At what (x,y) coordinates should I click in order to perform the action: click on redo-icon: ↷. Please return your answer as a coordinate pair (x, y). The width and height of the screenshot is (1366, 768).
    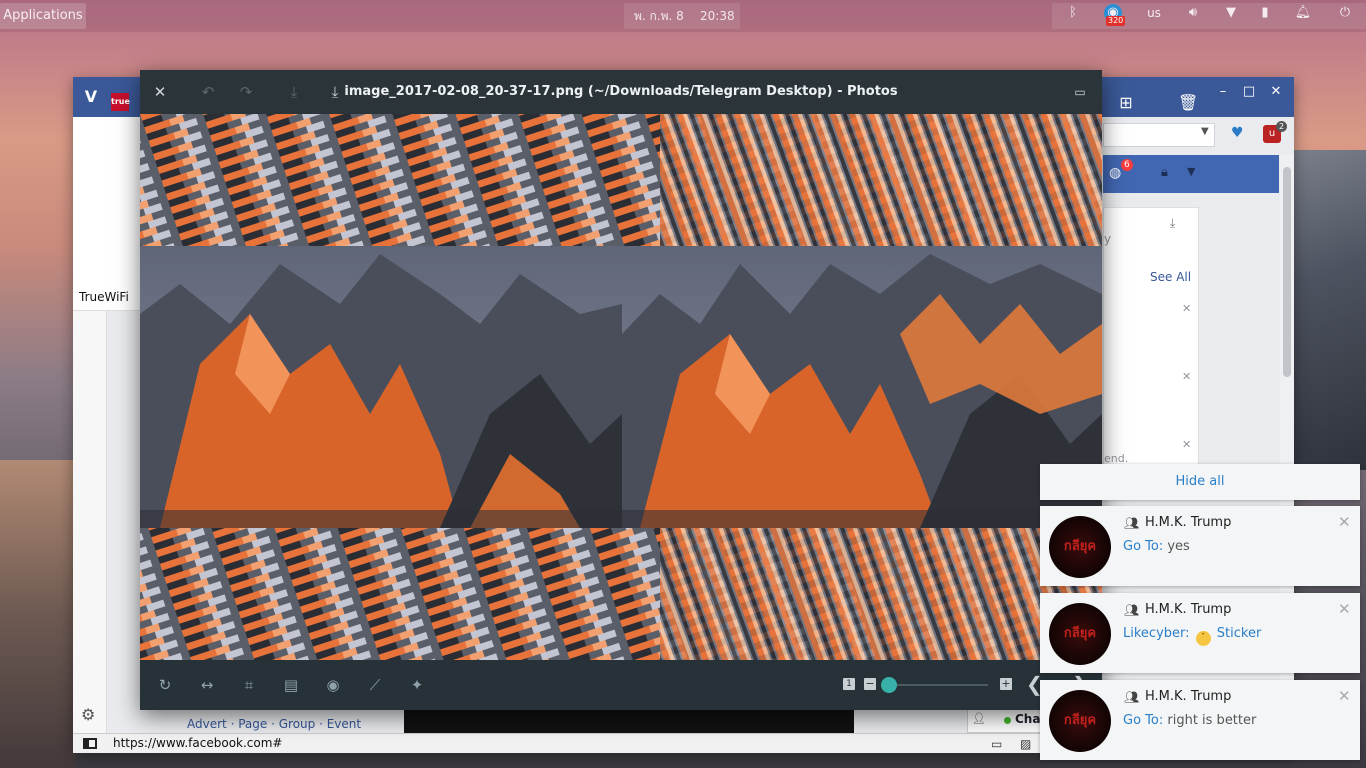
    Looking at the image, I should click on (246, 92).